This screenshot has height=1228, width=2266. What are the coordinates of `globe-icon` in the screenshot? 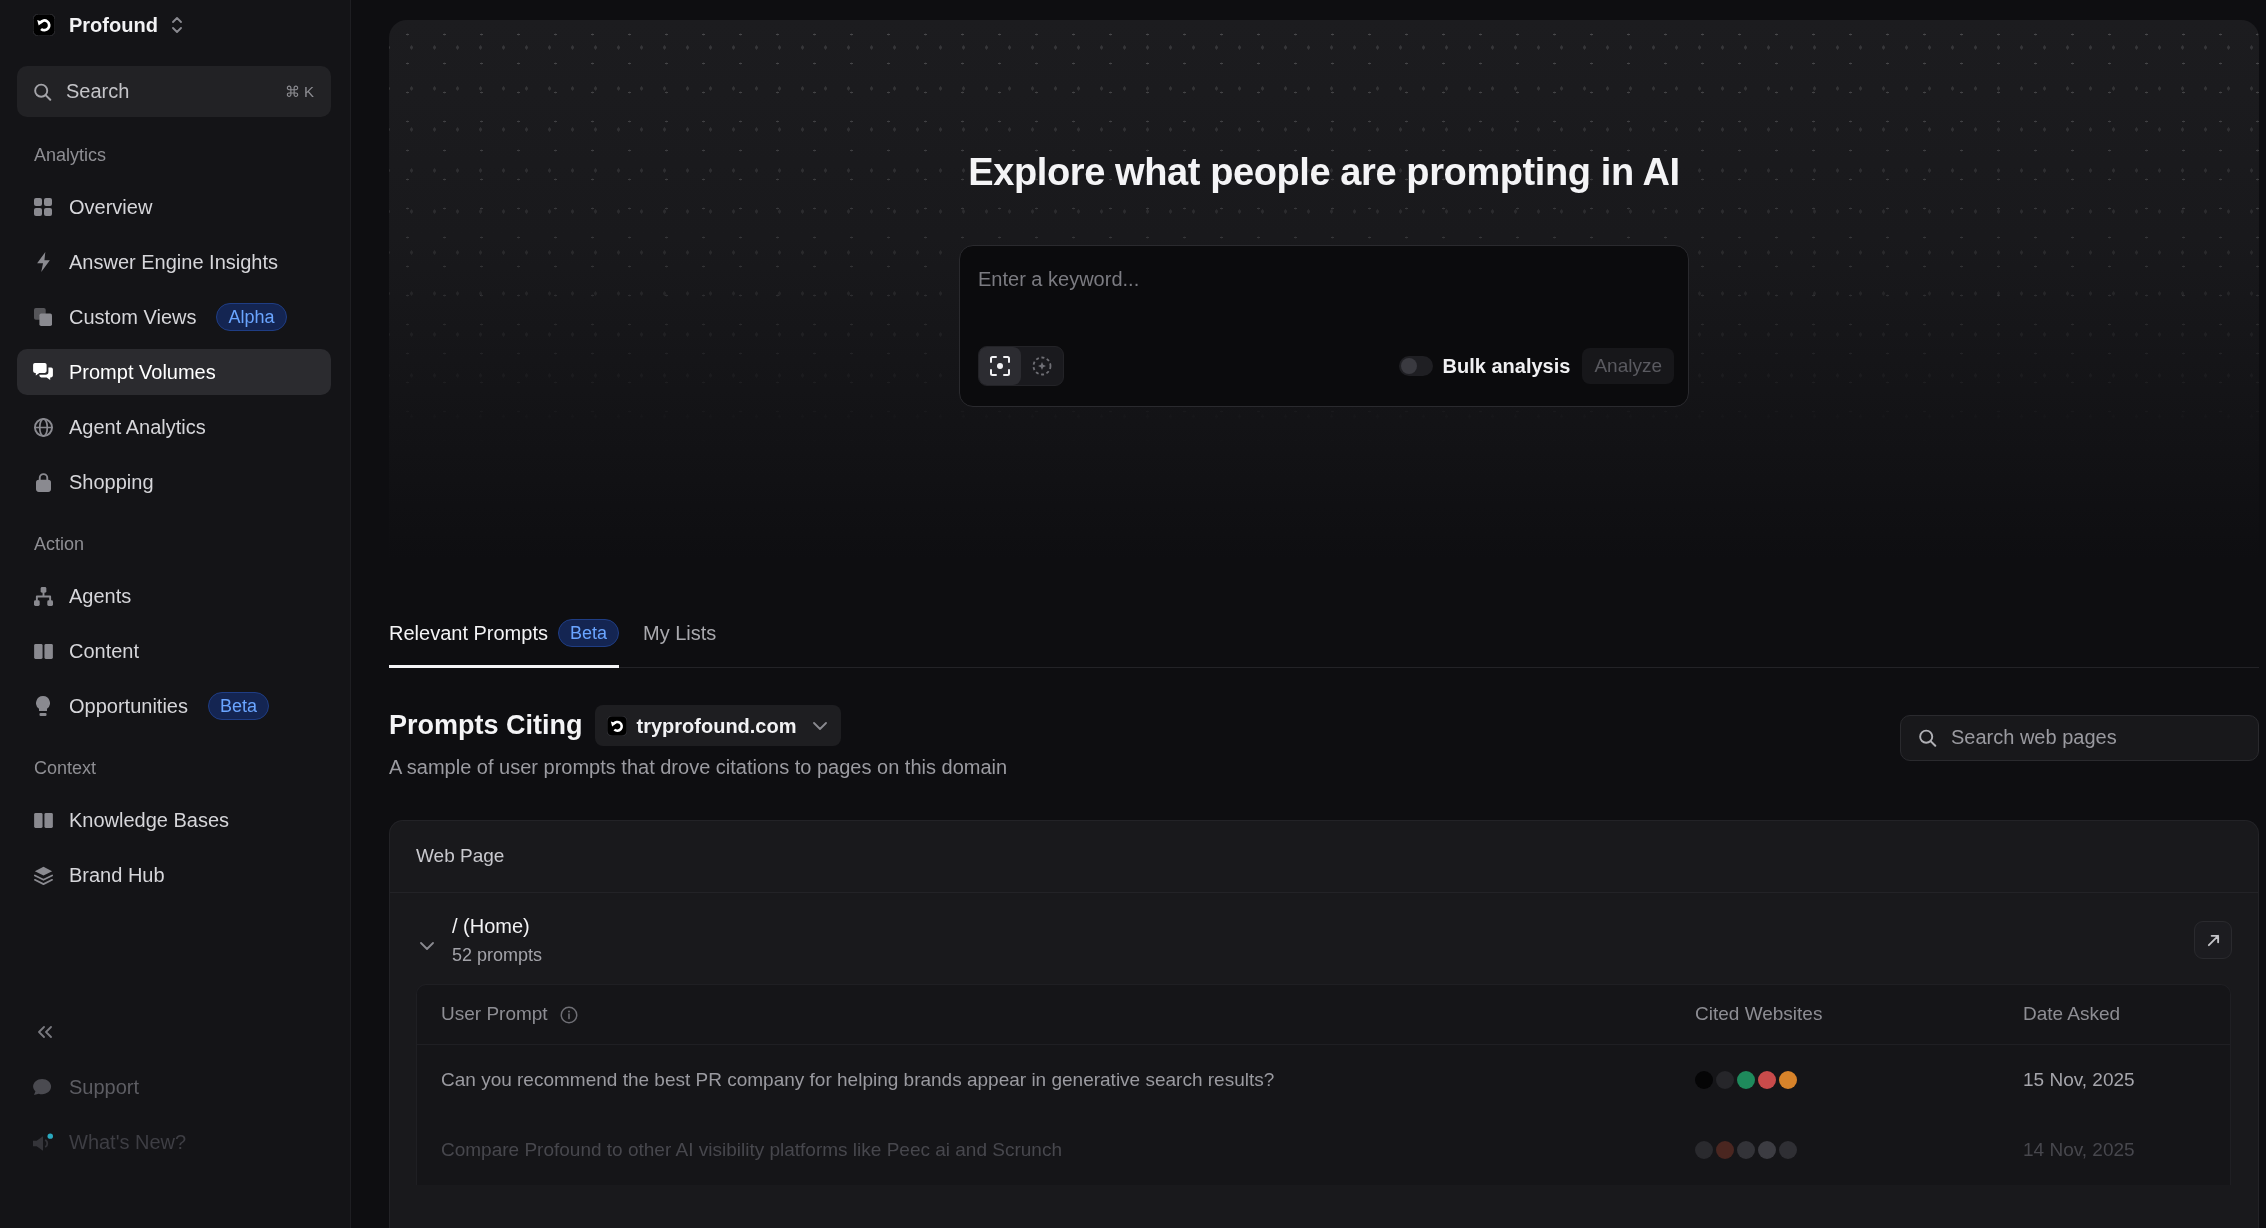 It's located at (43, 427).